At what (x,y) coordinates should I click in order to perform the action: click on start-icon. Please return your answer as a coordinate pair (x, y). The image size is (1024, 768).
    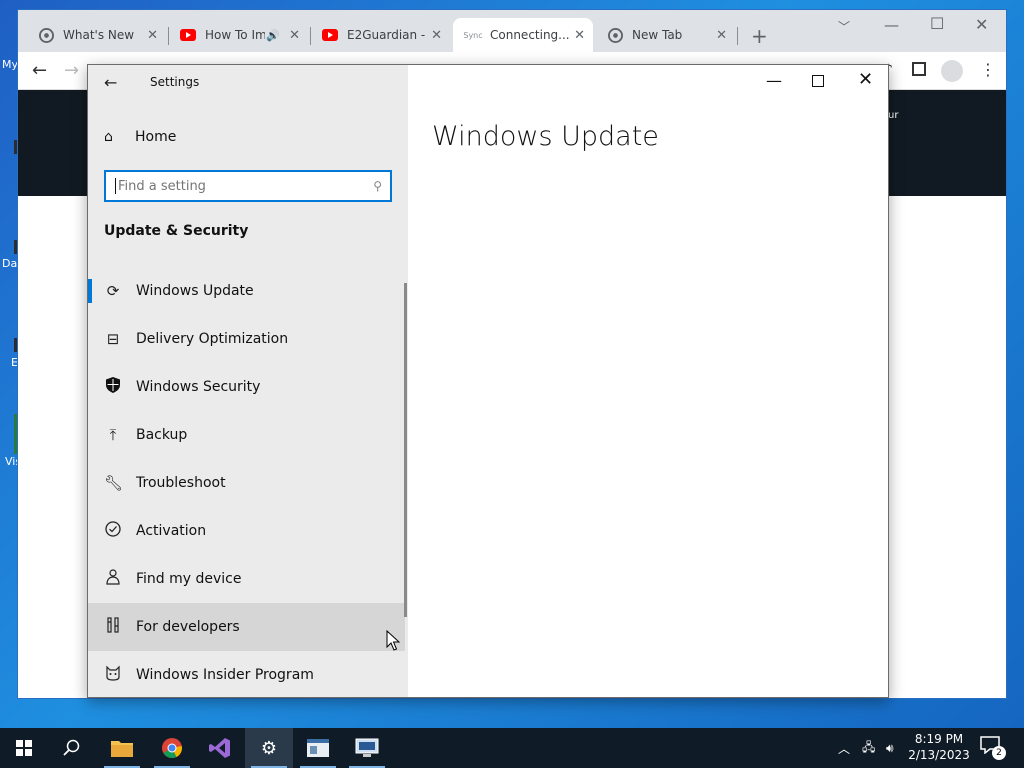
    Looking at the image, I should click on (24, 748).